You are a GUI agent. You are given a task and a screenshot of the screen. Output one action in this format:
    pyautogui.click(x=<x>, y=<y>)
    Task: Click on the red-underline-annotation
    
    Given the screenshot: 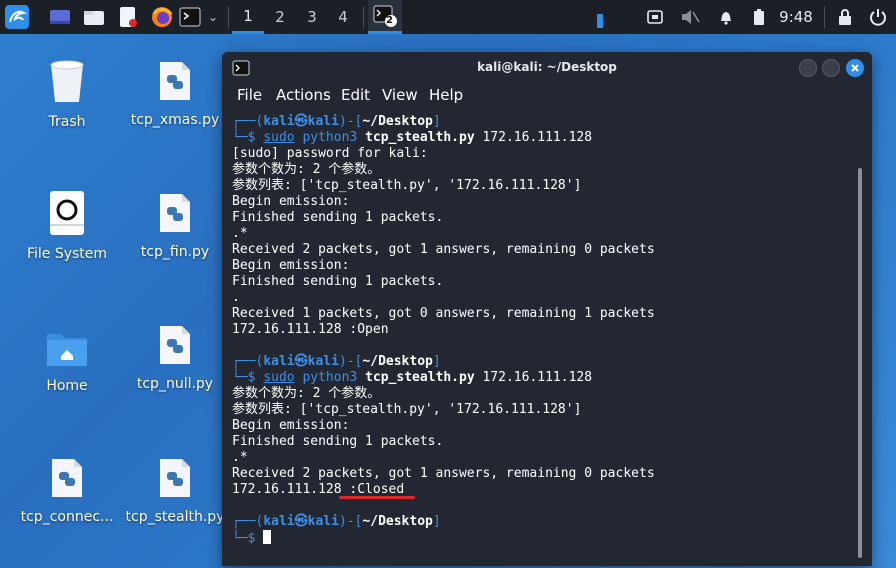 What is the action you would take?
    pyautogui.click(x=377, y=497)
    